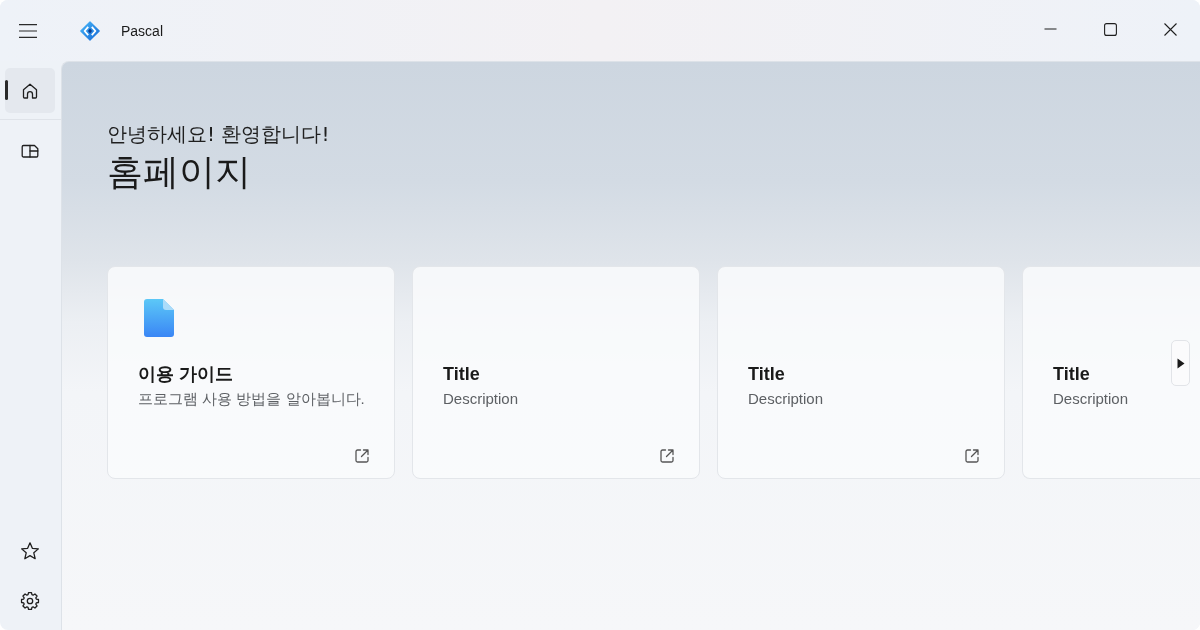  What do you see at coordinates (218, 134) in the screenshot?
I see `greeting-text: 안녕하세요! 환영합니다!` at bounding box center [218, 134].